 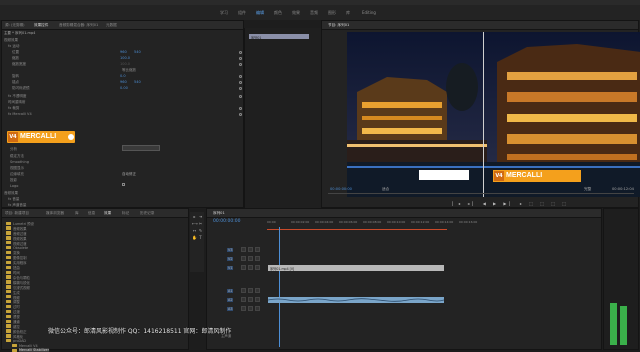 What do you see at coordinates (385, 189) in the screenshot?
I see `fit-select: 适合` at bounding box center [385, 189].